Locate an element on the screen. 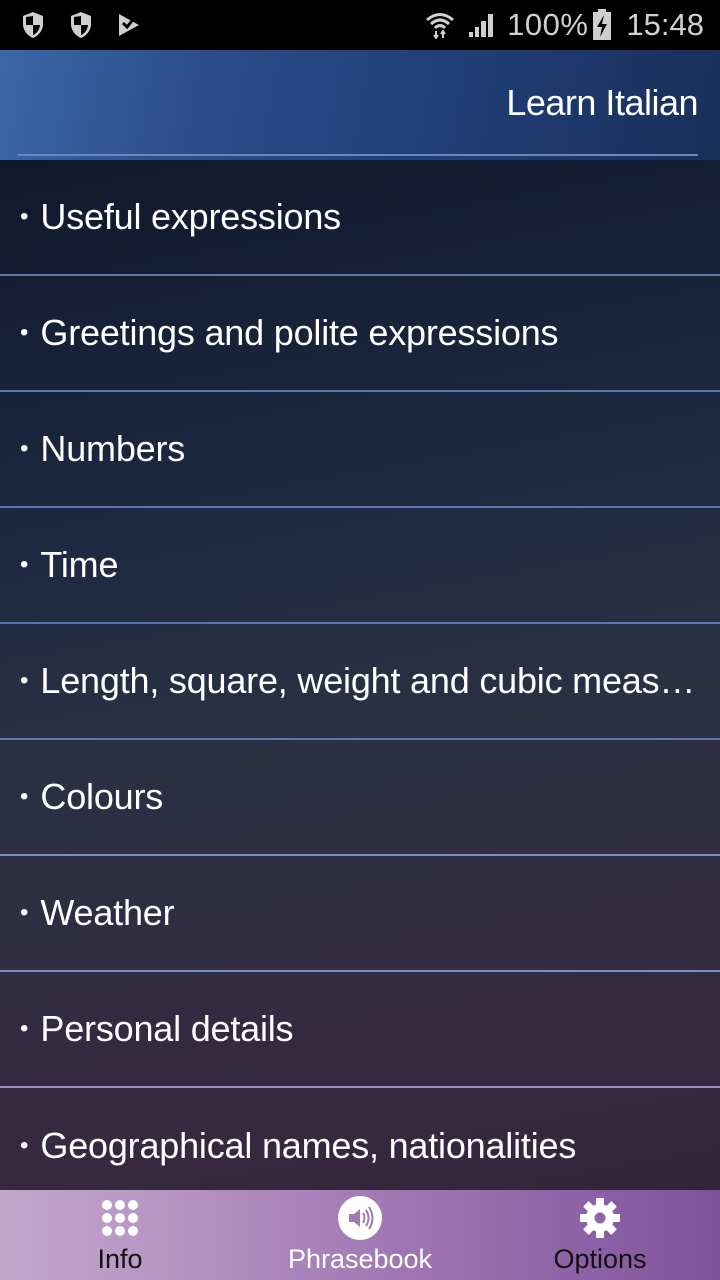 Image resolution: width=720 pixels, height=1280 pixels. battery-charging-icon is located at coordinates (602, 25).